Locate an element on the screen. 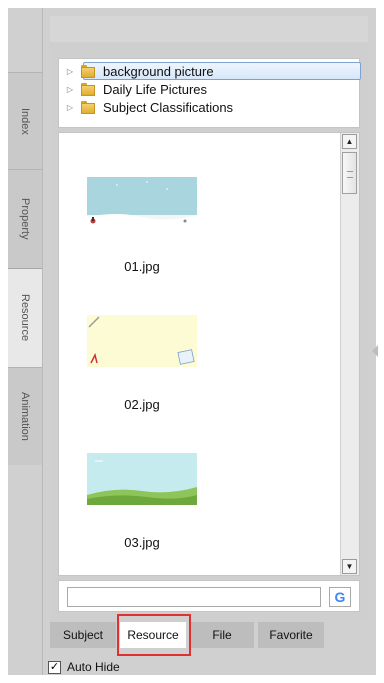 This screenshot has width=384, height=683. side-tab-index: Index is located at coordinates (25, 120).